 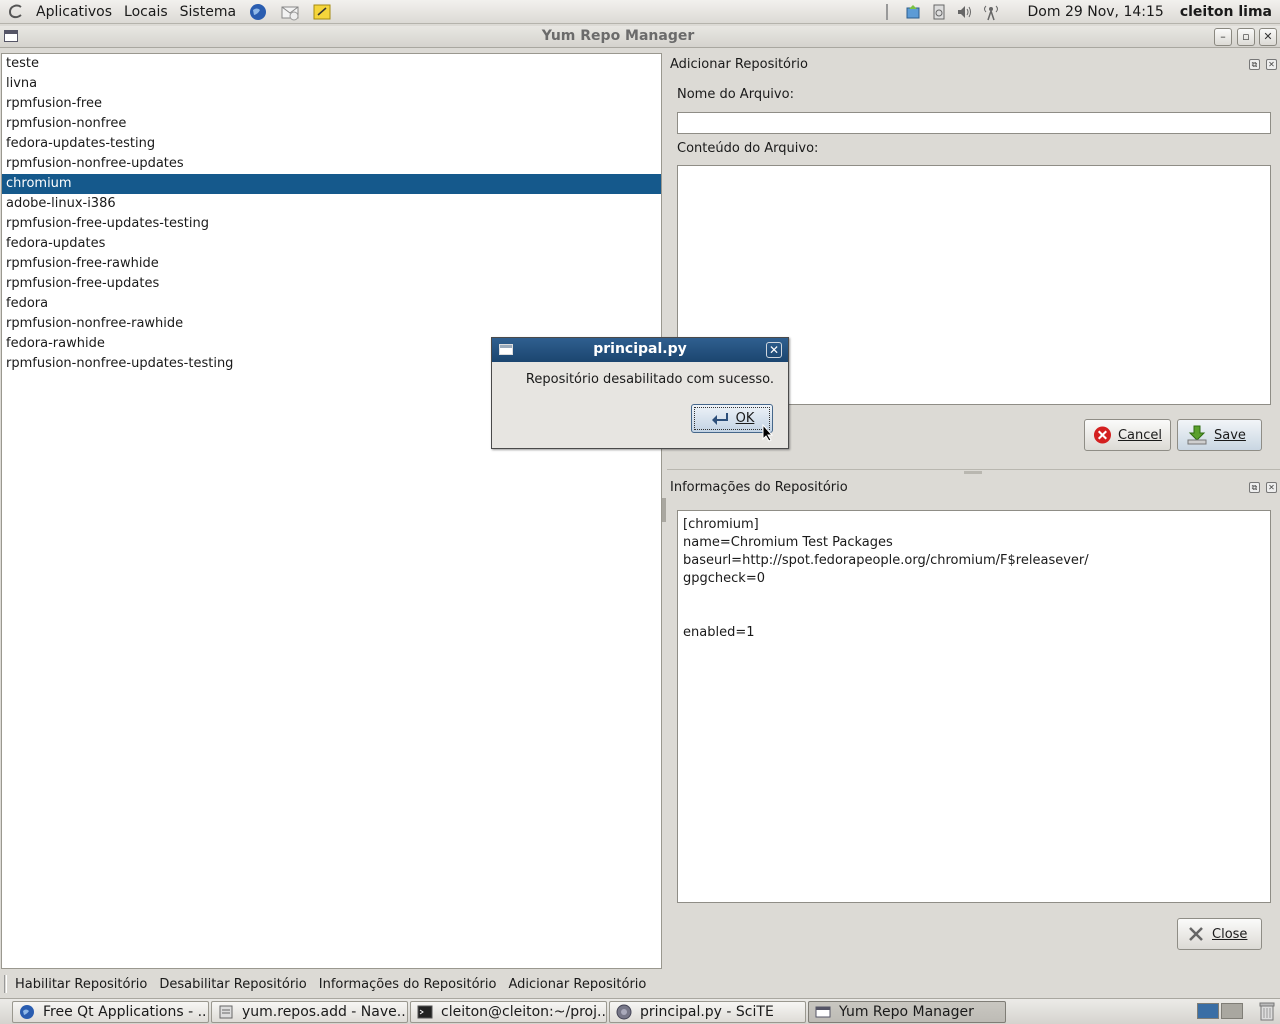 I want to click on repo-list-item: rpmfusion-nonfree-updates, so click(x=331, y=164).